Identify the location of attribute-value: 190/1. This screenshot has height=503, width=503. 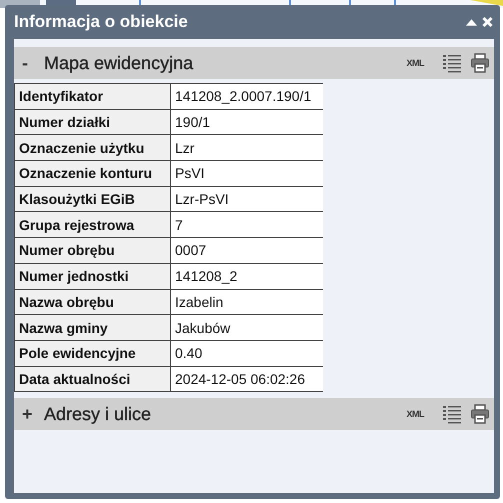
(246, 122).